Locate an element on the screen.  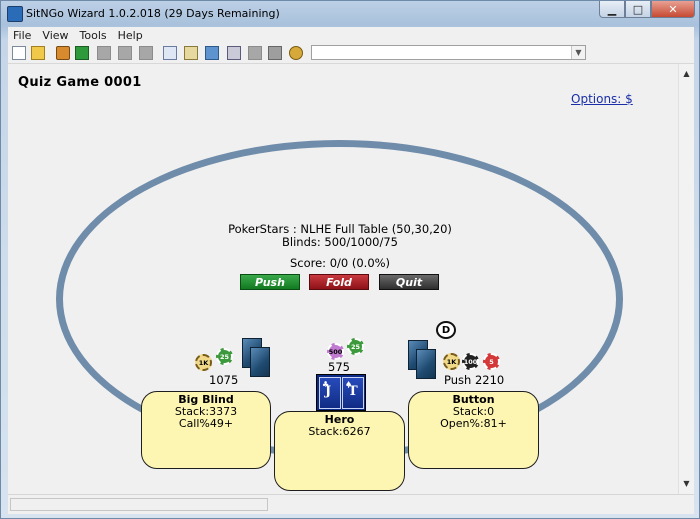
big-blind-bet: 1075 is located at coordinates (224, 380).